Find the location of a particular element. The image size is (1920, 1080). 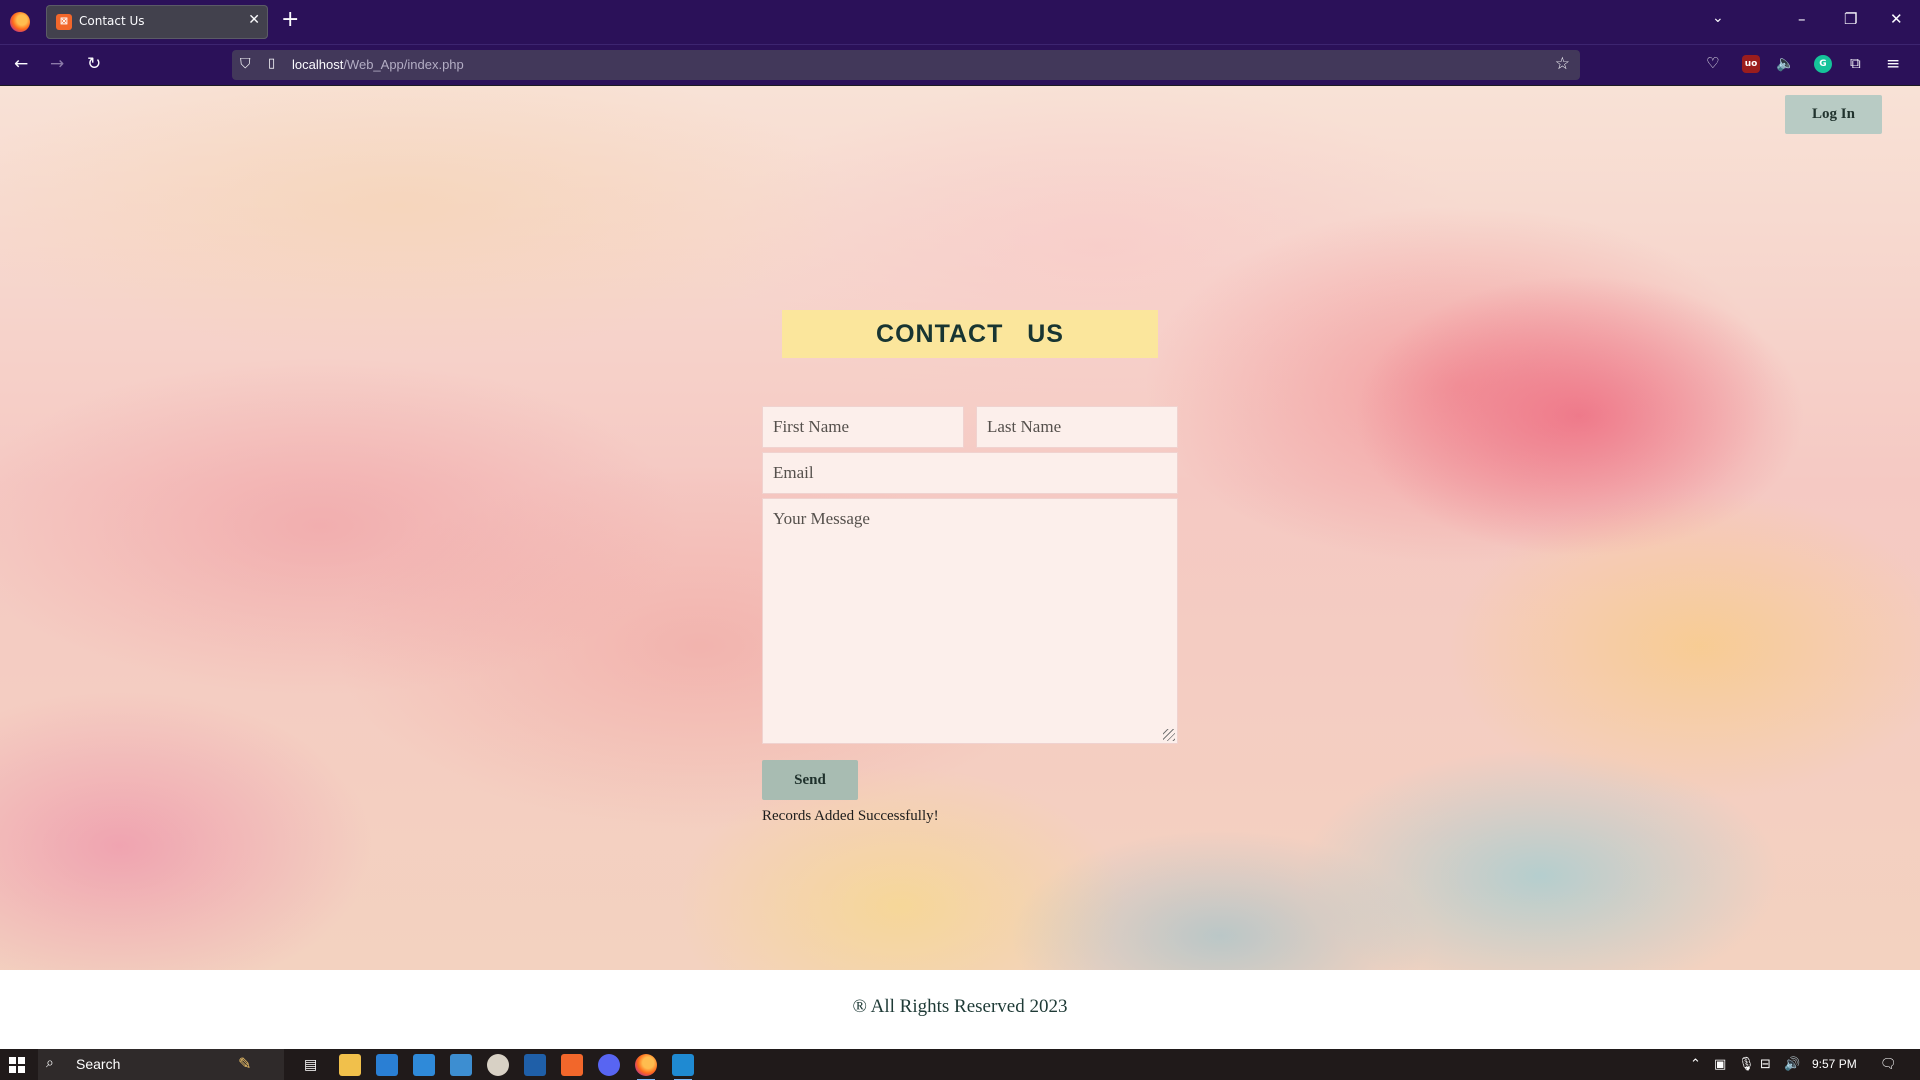

search-highlight-icon: ✎ is located at coordinates (245, 1063).